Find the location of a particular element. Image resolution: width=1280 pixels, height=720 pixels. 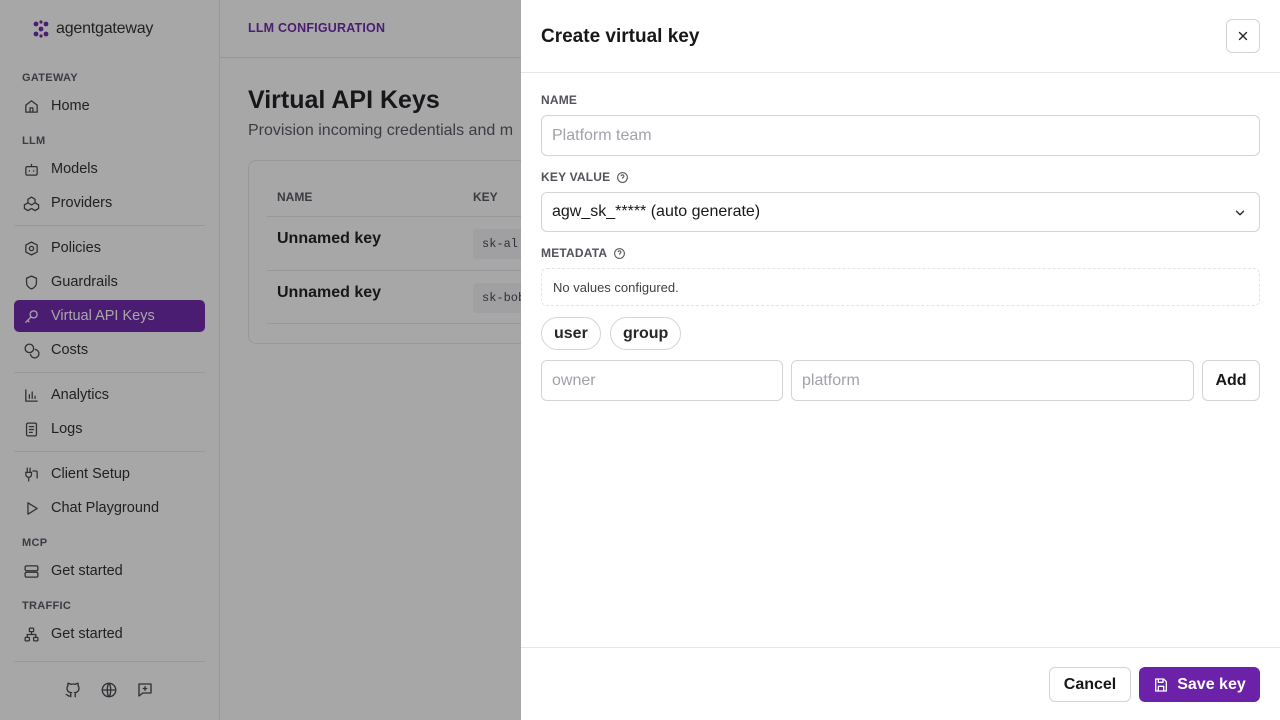

key-value-label-text: KEY VALUE is located at coordinates (576, 177).